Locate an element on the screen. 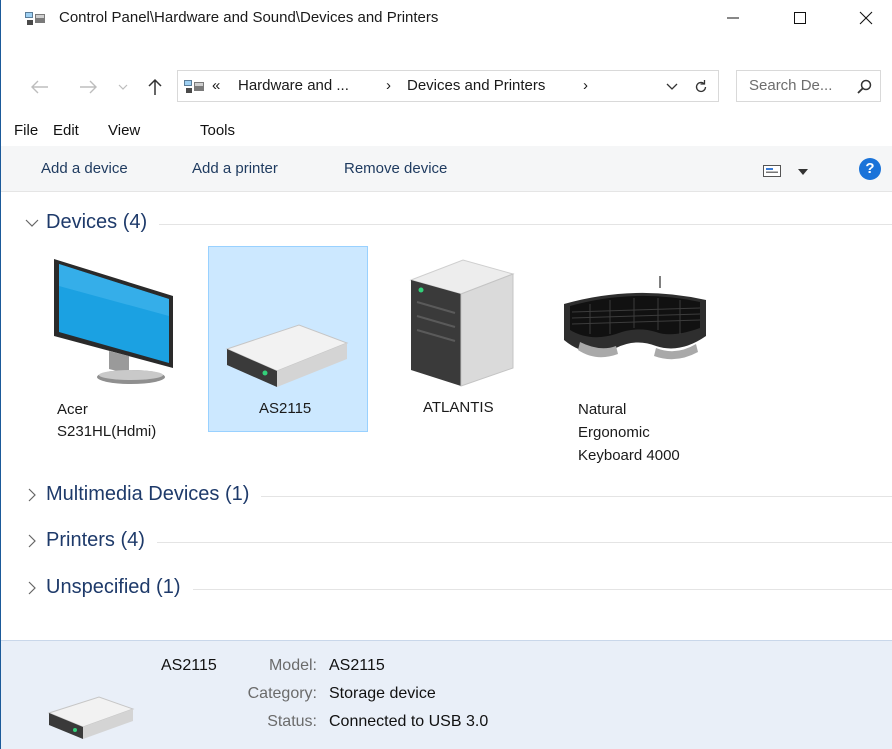  recent-locations-chevron-icon is located at coordinates (123, 87).